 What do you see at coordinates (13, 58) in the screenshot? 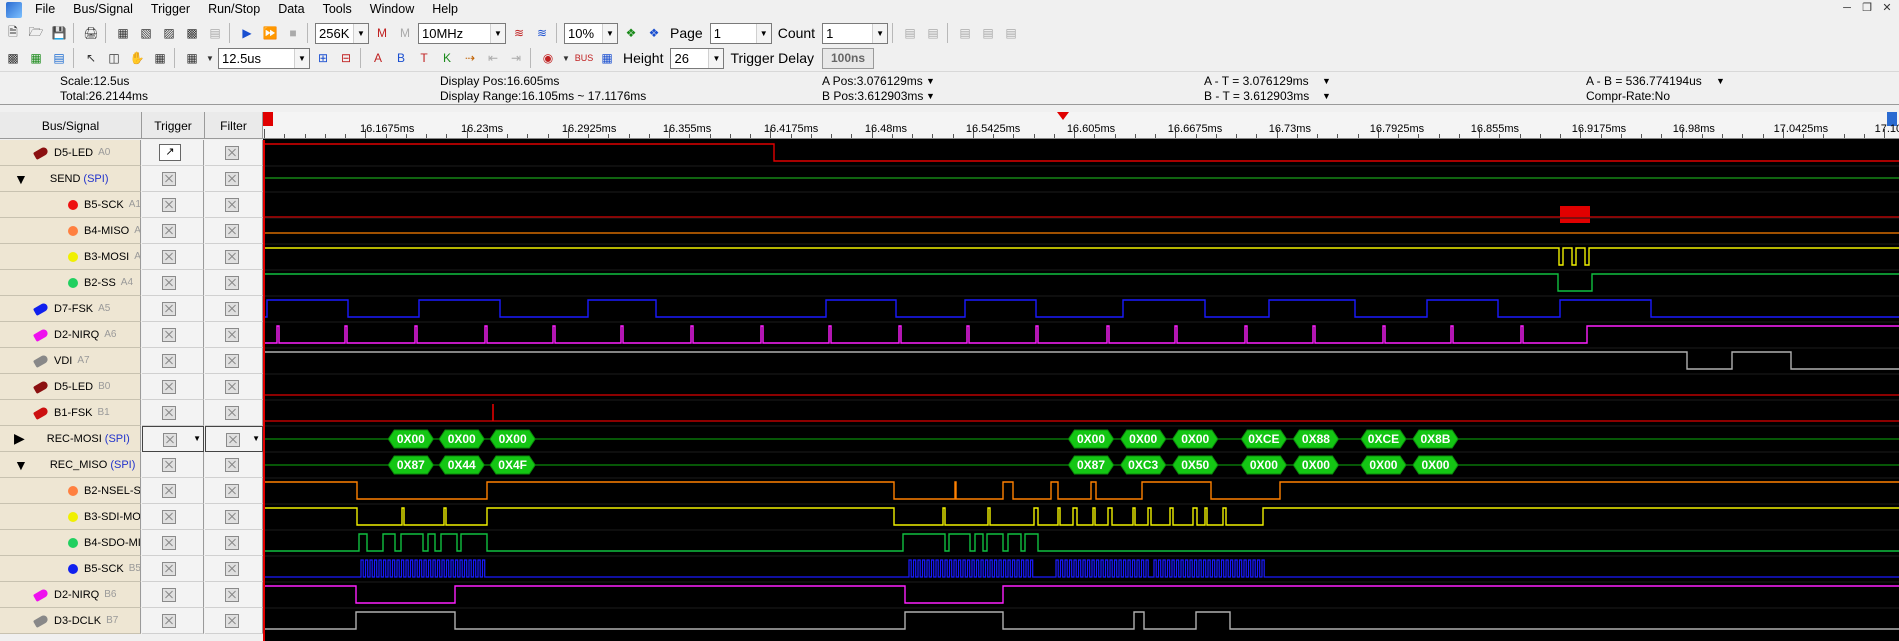
I see `waveform-view-icon: ▩` at bounding box center [13, 58].